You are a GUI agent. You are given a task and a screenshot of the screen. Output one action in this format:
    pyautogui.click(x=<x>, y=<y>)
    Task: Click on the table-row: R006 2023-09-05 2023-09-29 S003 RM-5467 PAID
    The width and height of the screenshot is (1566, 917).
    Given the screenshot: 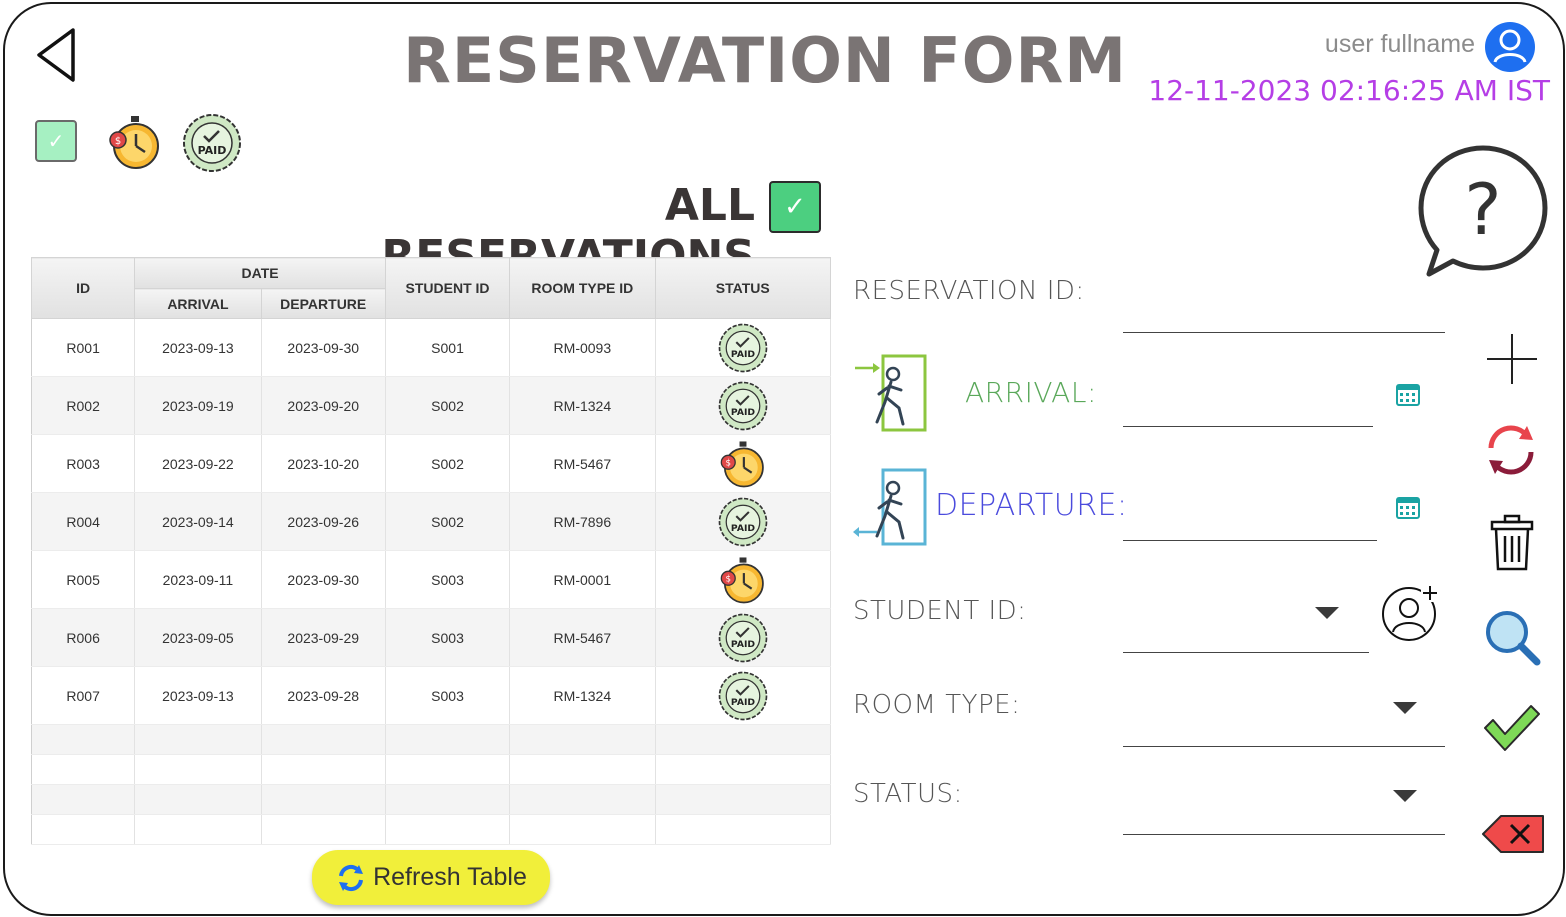 What is the action you would take?
    pyautogui.click(x=431, y=637)
    